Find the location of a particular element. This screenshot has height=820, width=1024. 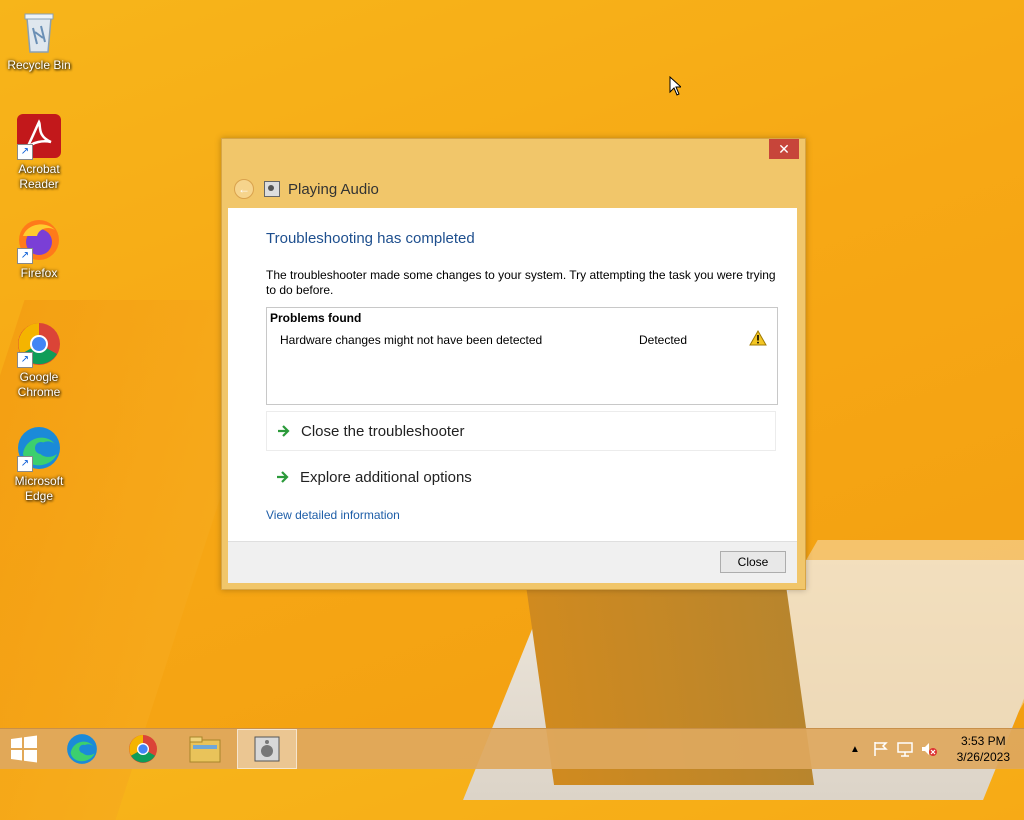

edge-icon is located at coordinates (82, 749).